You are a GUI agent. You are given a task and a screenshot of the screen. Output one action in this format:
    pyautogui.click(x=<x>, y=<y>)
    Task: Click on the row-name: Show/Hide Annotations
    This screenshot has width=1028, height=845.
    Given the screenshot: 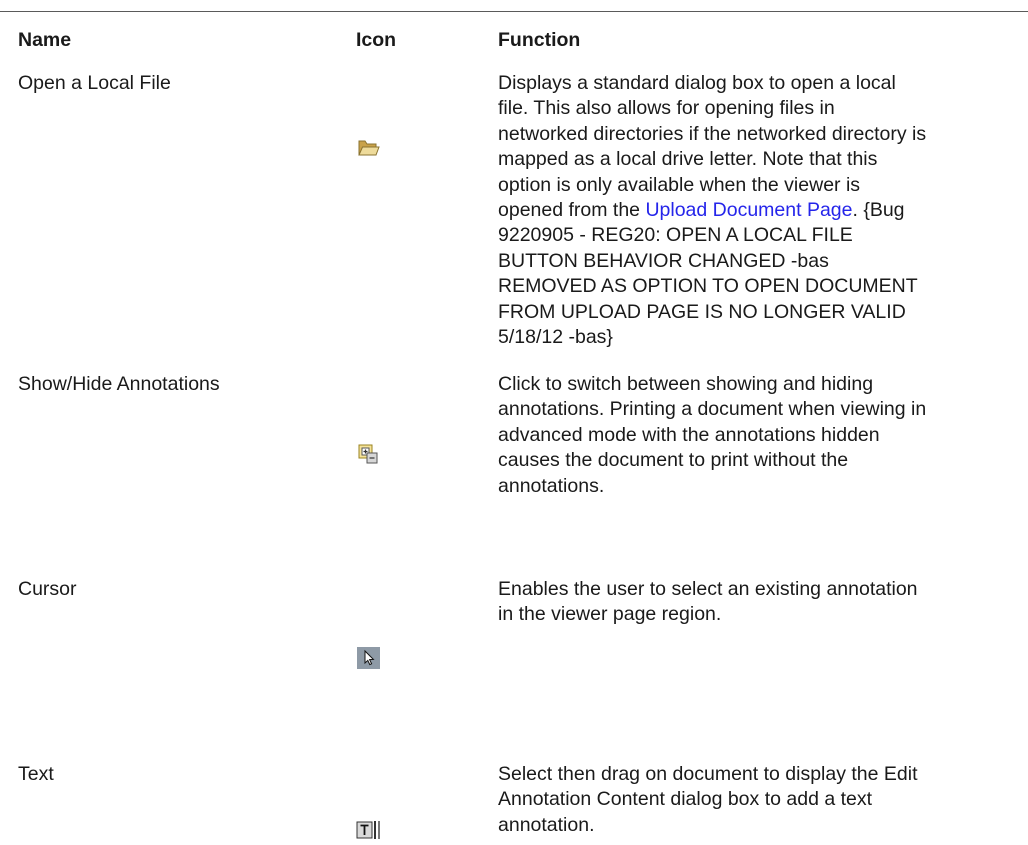 What is the action you would take?
    pyautogui.click(x=119, y=384)
    